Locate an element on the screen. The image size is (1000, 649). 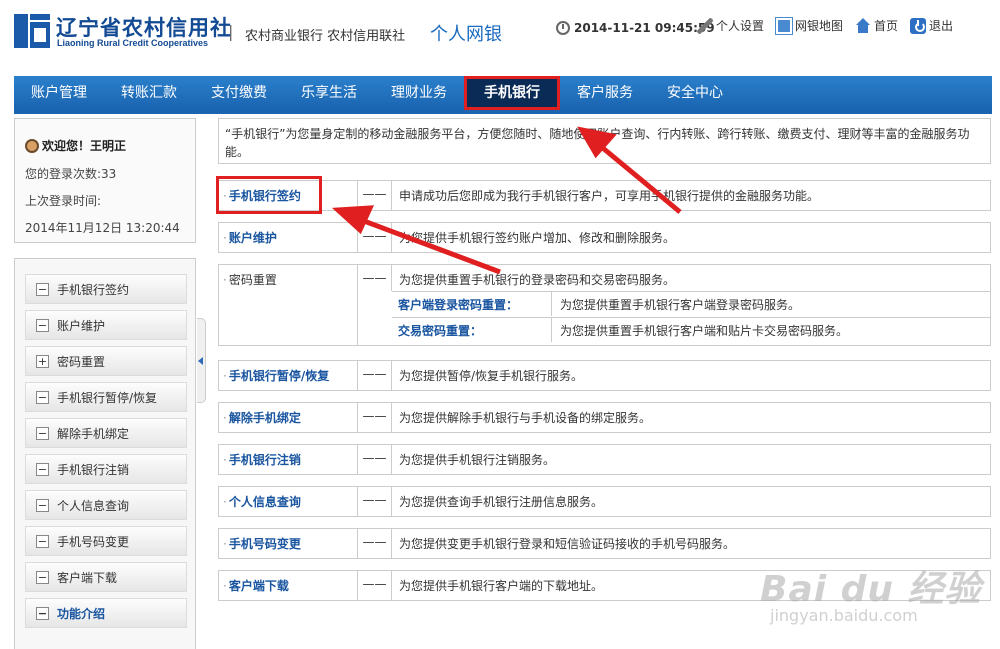
service-link-account-maintenance: · 账户维护 is located at coordinates (288, 237).